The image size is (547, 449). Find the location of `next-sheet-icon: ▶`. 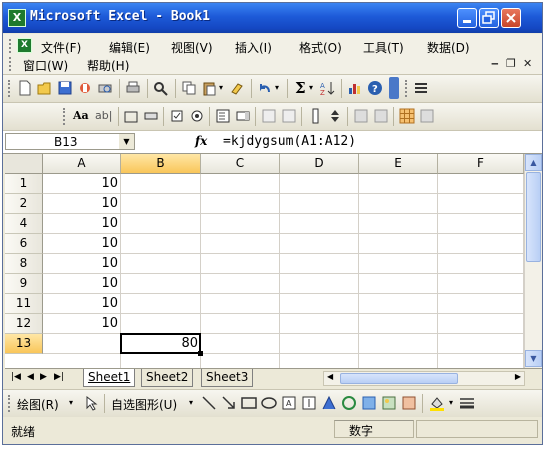

next-sheet-icon: ▶ is located at coordinates (43, 377).